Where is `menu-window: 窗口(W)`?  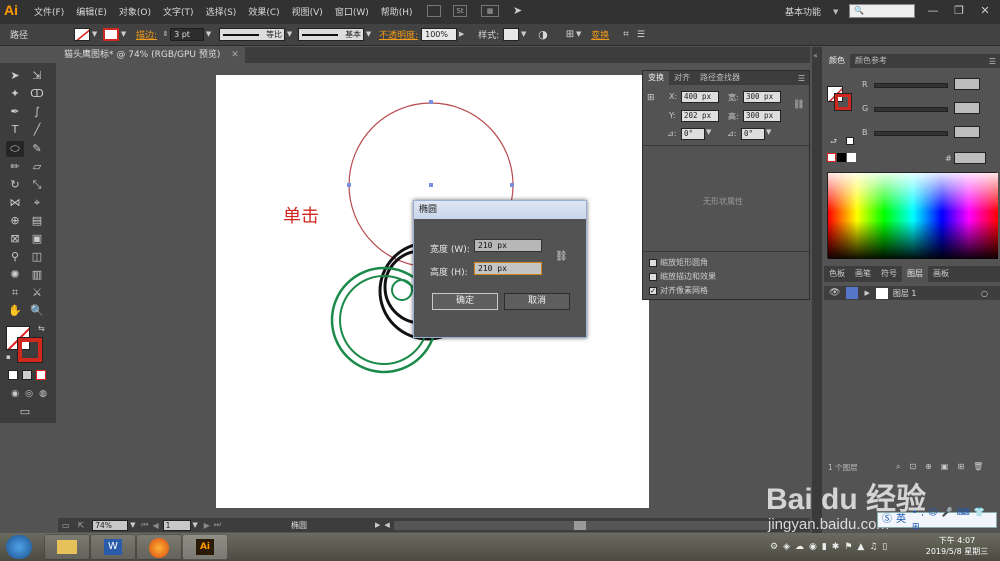 menu-window: 窗口(W) is located at coordinates (352, 11).